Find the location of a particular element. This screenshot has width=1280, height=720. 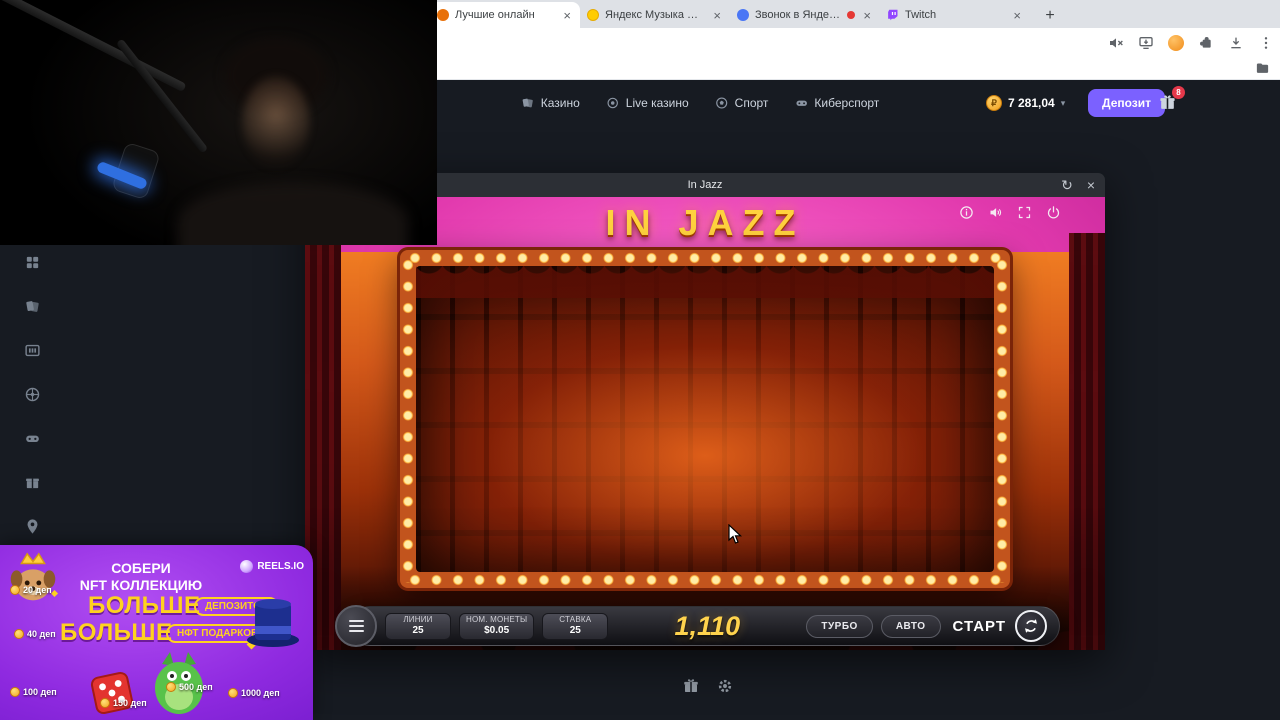

new-tab-button: + is located at coordinates (1050, 16).